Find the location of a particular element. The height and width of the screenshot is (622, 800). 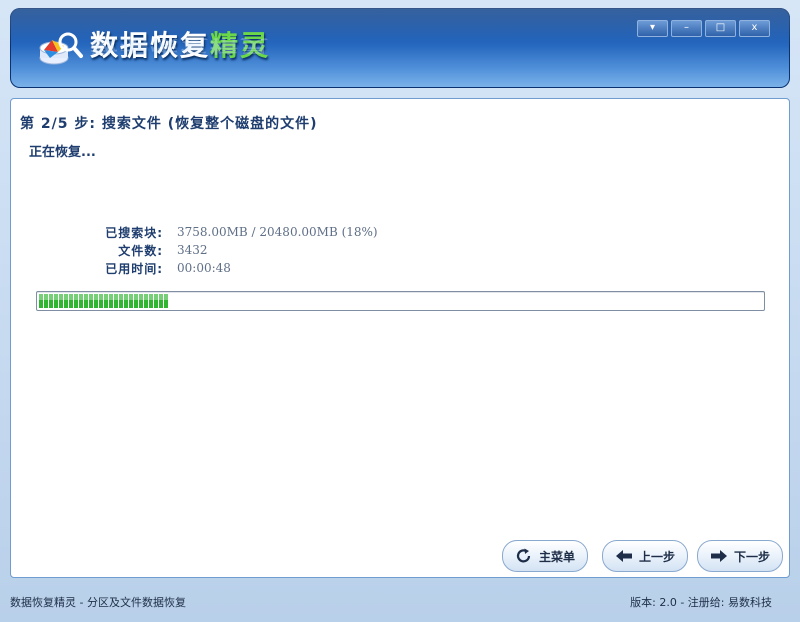

close-button: x is located at coordinates (754, 28).